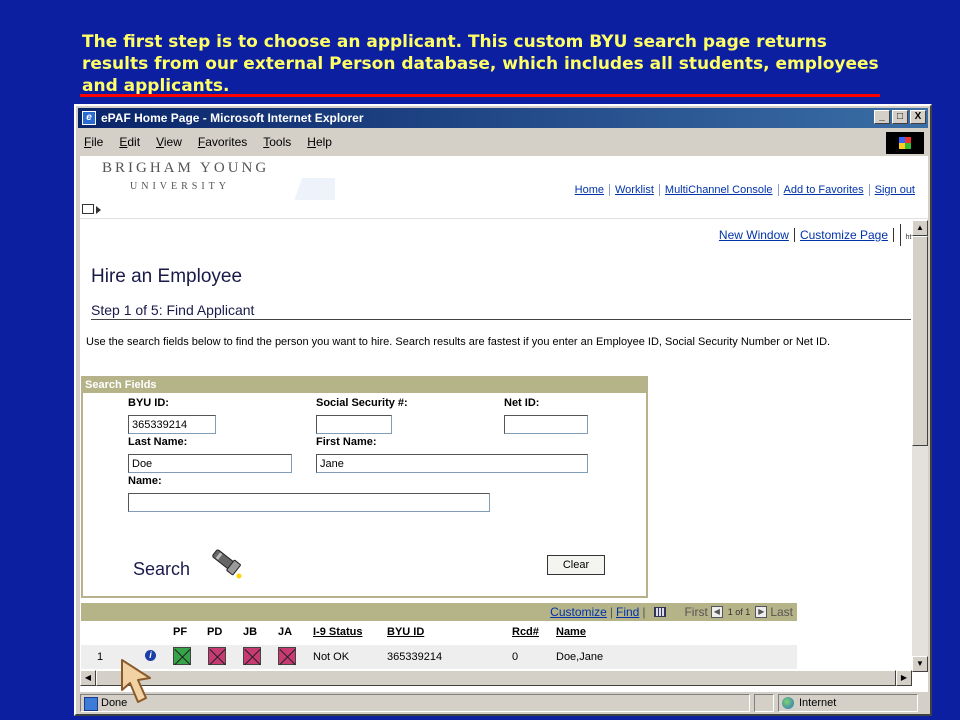 Image resolution: width=960 pixels, height=720 pixels. Describe the element at coordinates (362, 403) in the screenshot. I see `ssn-label: Social Security #:` at that location.